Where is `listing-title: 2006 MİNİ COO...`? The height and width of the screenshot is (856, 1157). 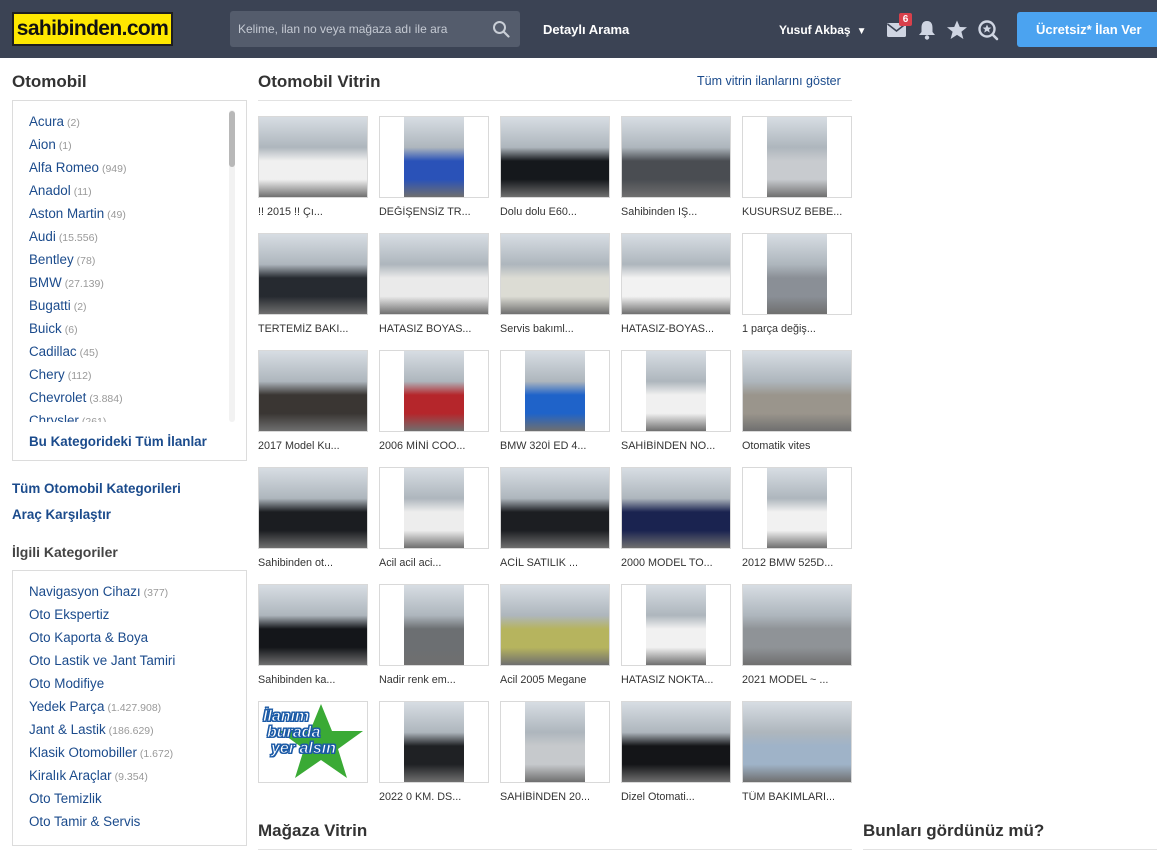 listing-title: 2006 MİNİ COO... is located at coordinates (434, 446).